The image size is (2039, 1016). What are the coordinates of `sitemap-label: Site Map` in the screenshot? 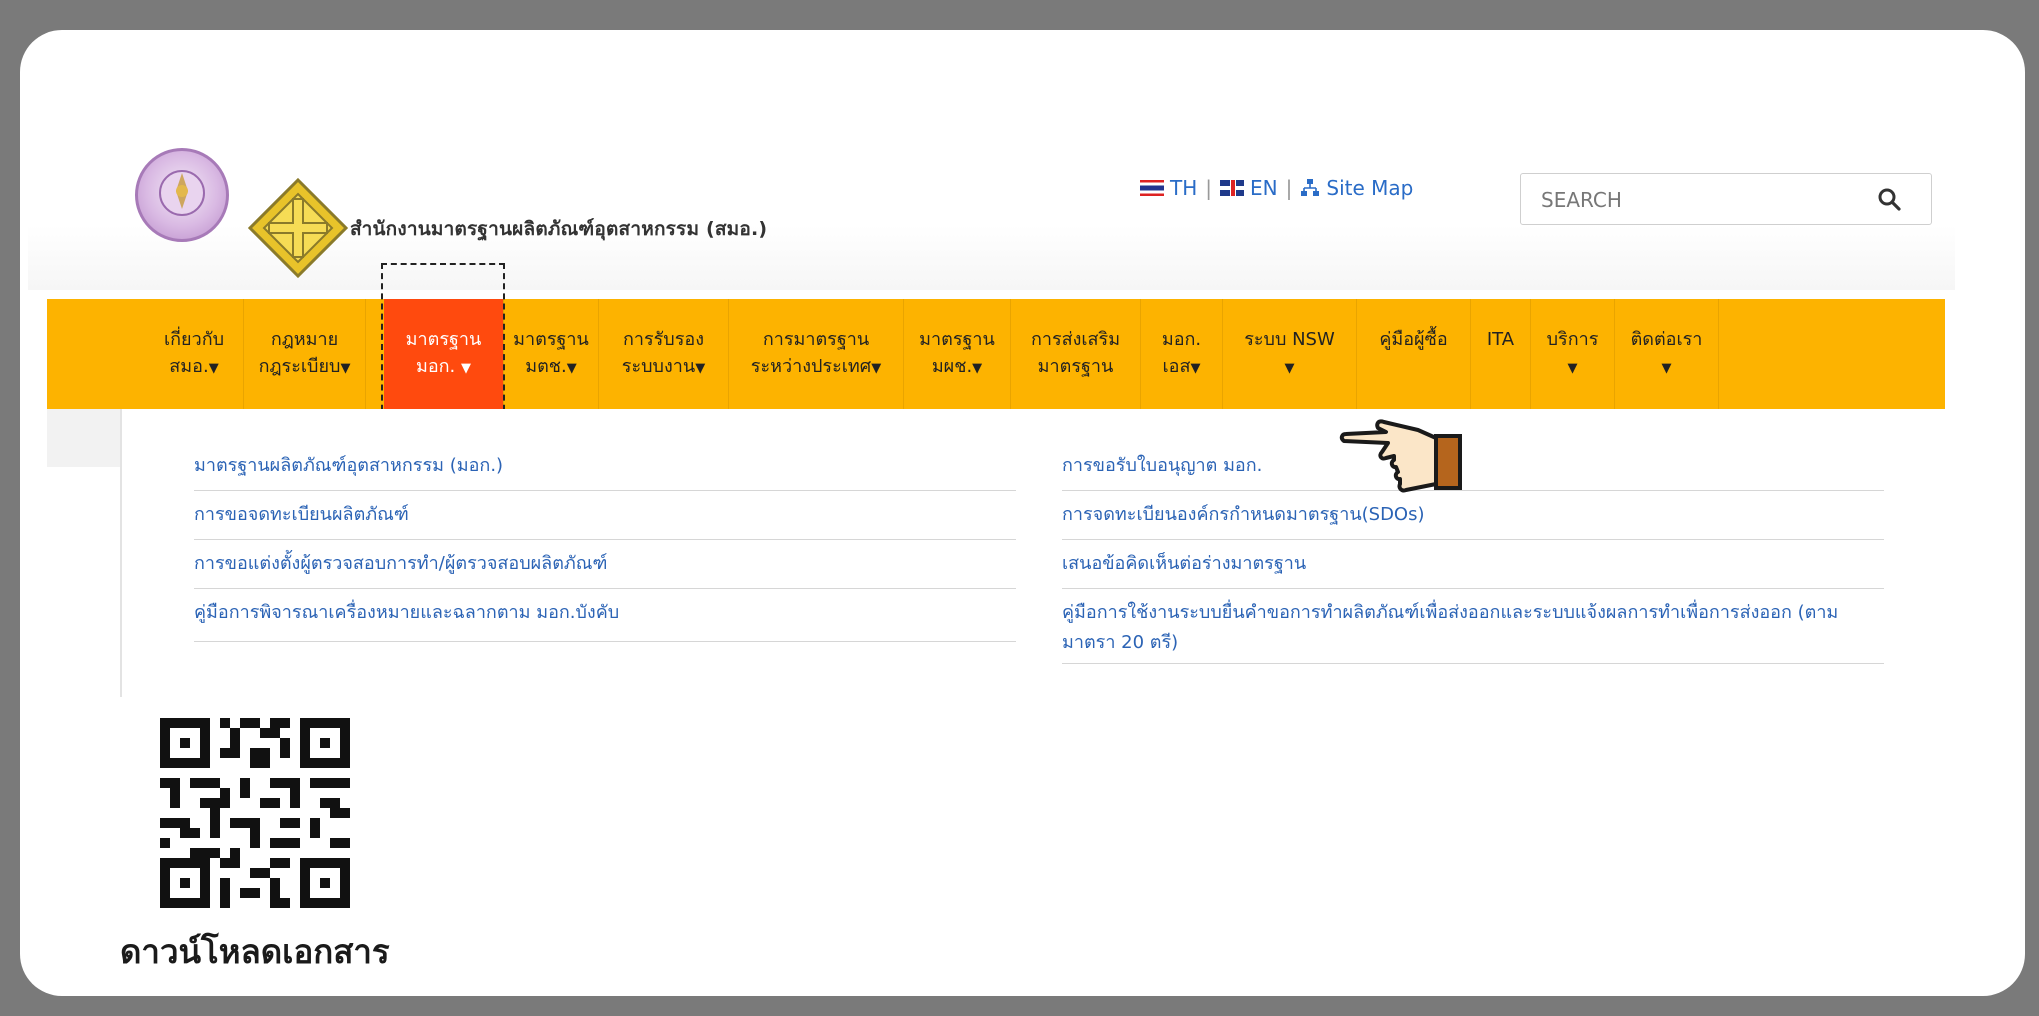 It's located at (1370, 188).